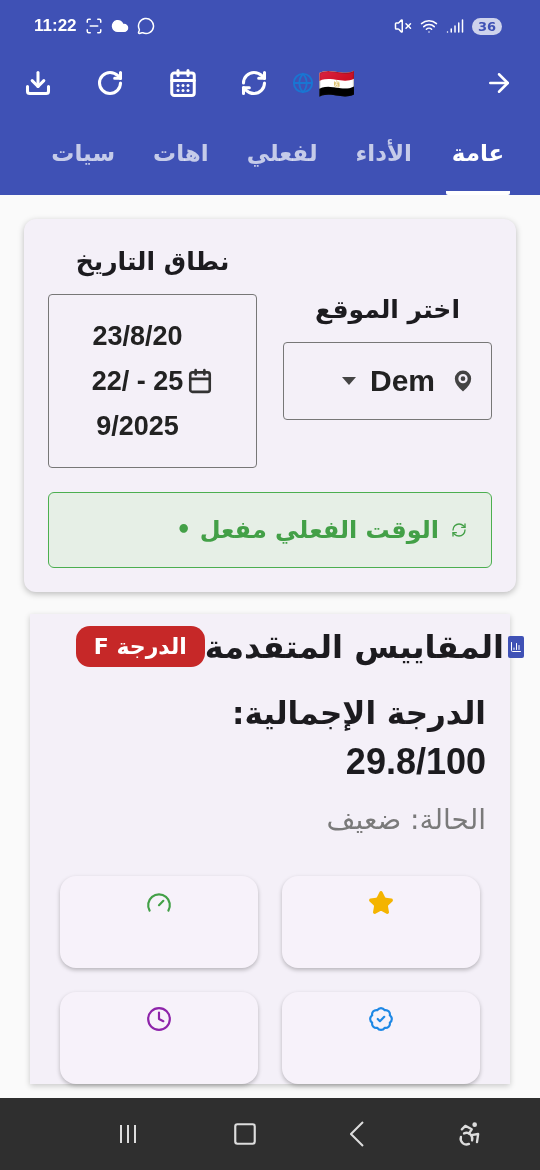  Describe the element at coordinates (516, 646) in the screenshot. I see `chart-icon` at that location.